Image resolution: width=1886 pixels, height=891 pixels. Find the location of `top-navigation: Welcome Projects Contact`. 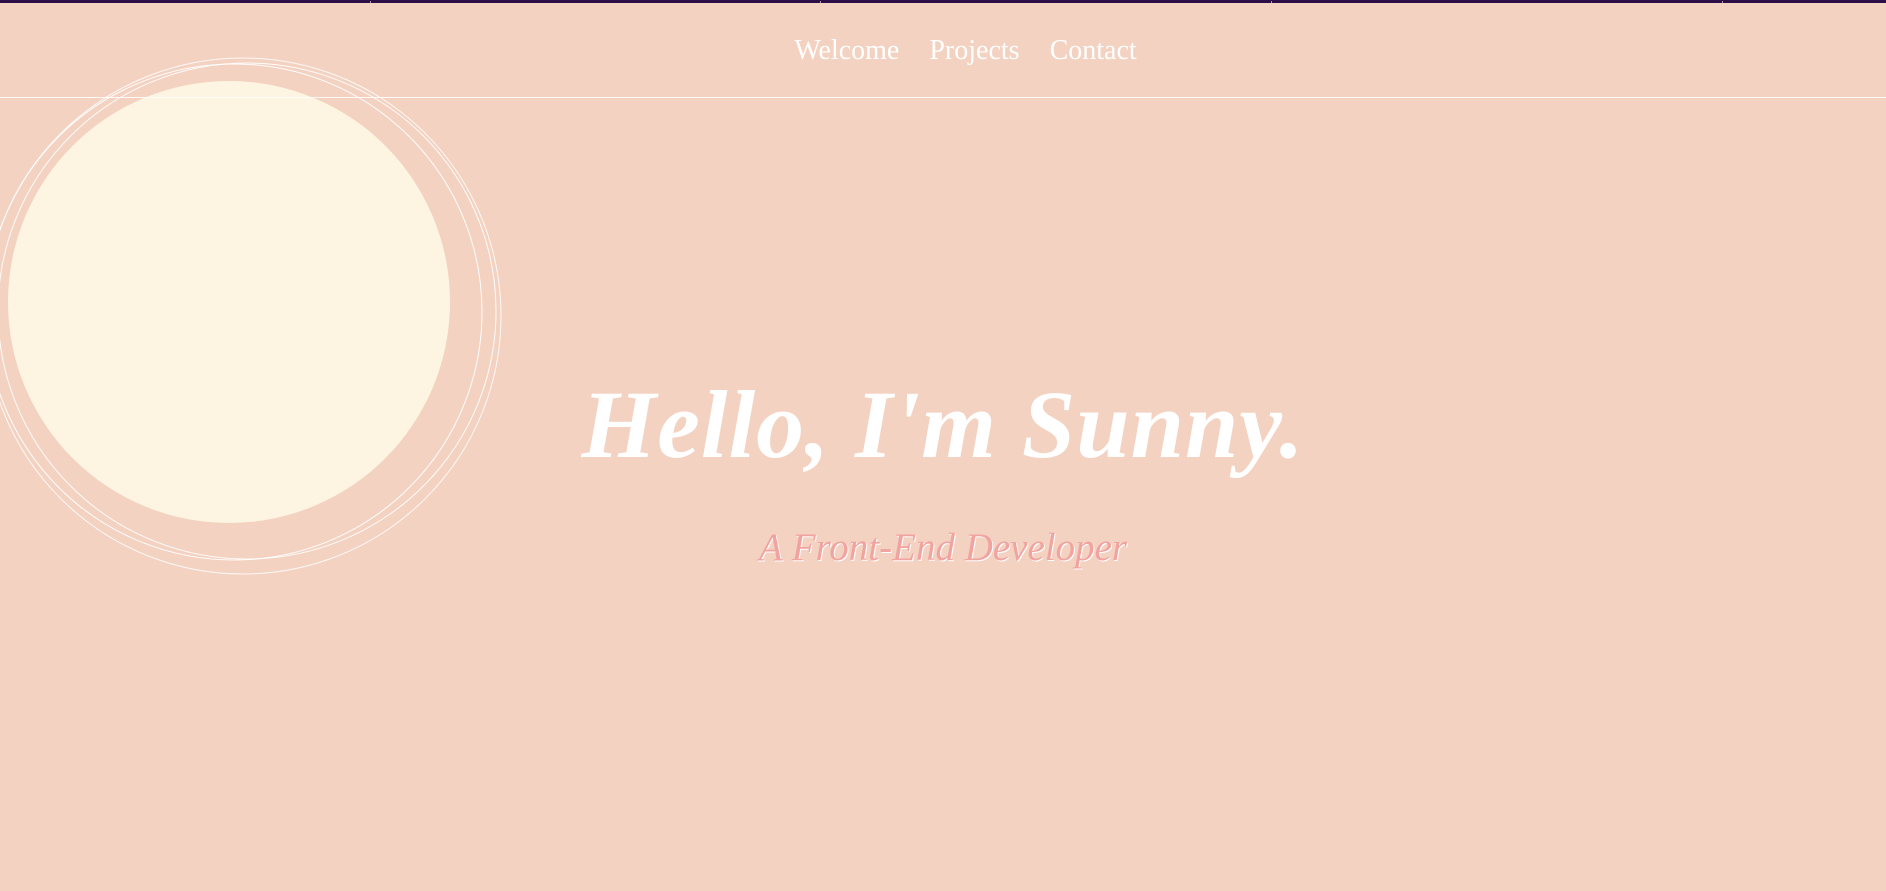

top-navigation: Welcome Projects Contact is located at coordinates (943, 49).